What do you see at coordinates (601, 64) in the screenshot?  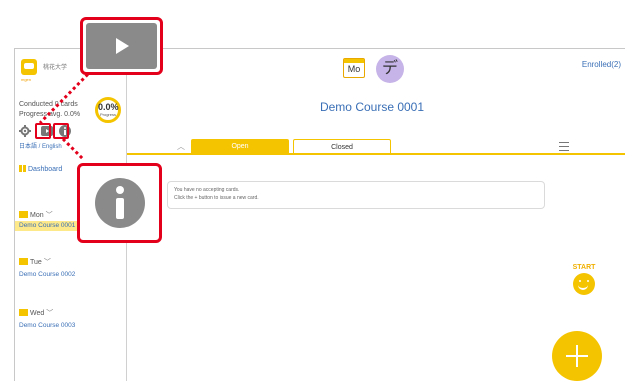 I see `enrolled-link: Enrolled(2)` at bounding box center [601, 64].